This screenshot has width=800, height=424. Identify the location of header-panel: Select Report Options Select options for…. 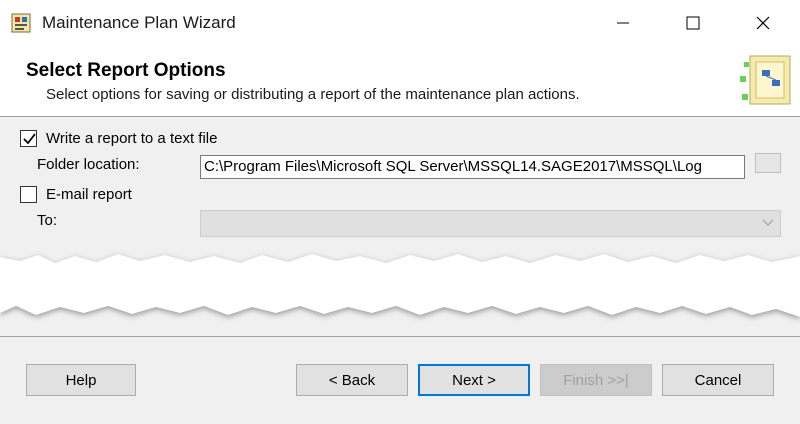
(400, 86).